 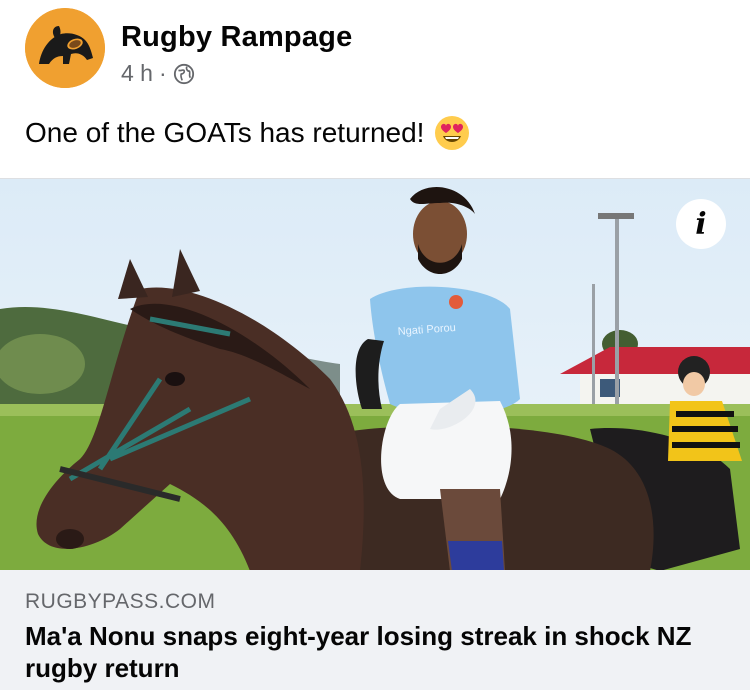 I want to click on page-avatar, so click(x=65, y=48).